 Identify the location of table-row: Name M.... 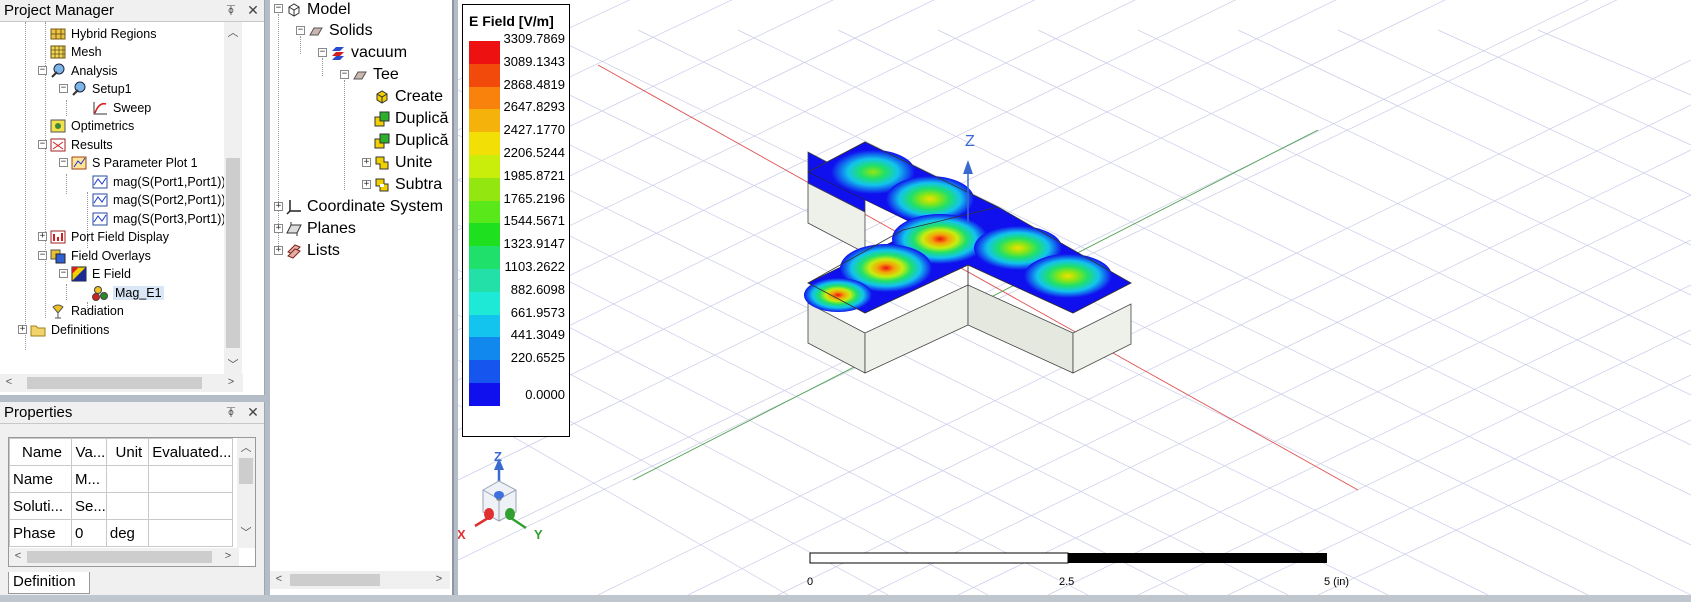
(121, 479).